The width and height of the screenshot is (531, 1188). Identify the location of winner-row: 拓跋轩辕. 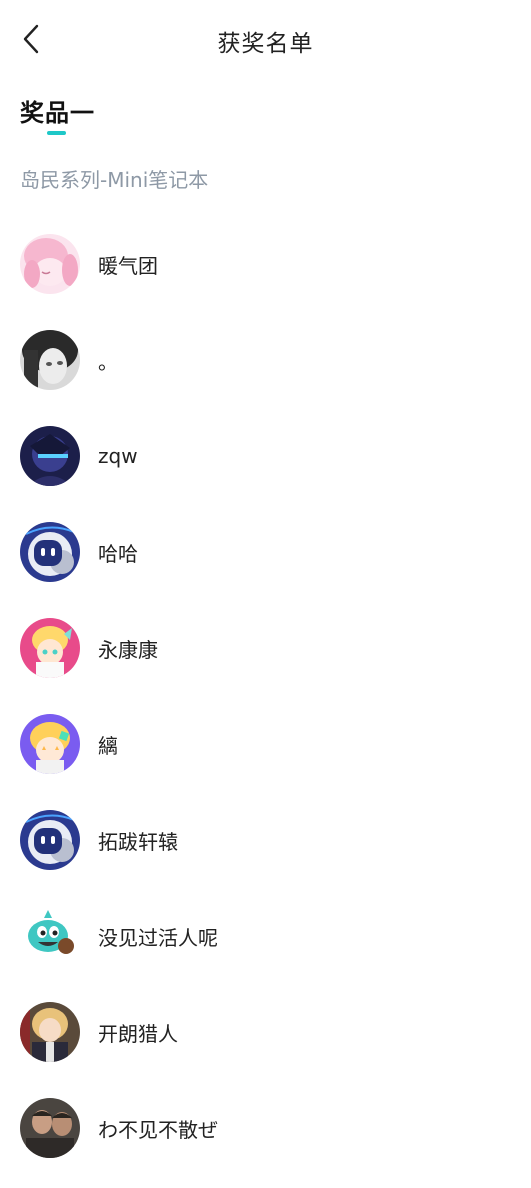
(265, 840).